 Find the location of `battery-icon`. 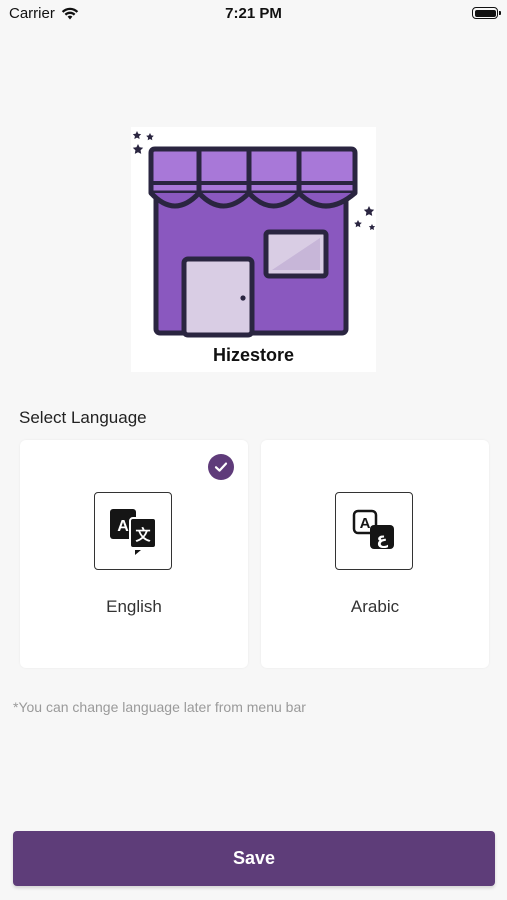

battery-icon is located at coordinates (486, 13).